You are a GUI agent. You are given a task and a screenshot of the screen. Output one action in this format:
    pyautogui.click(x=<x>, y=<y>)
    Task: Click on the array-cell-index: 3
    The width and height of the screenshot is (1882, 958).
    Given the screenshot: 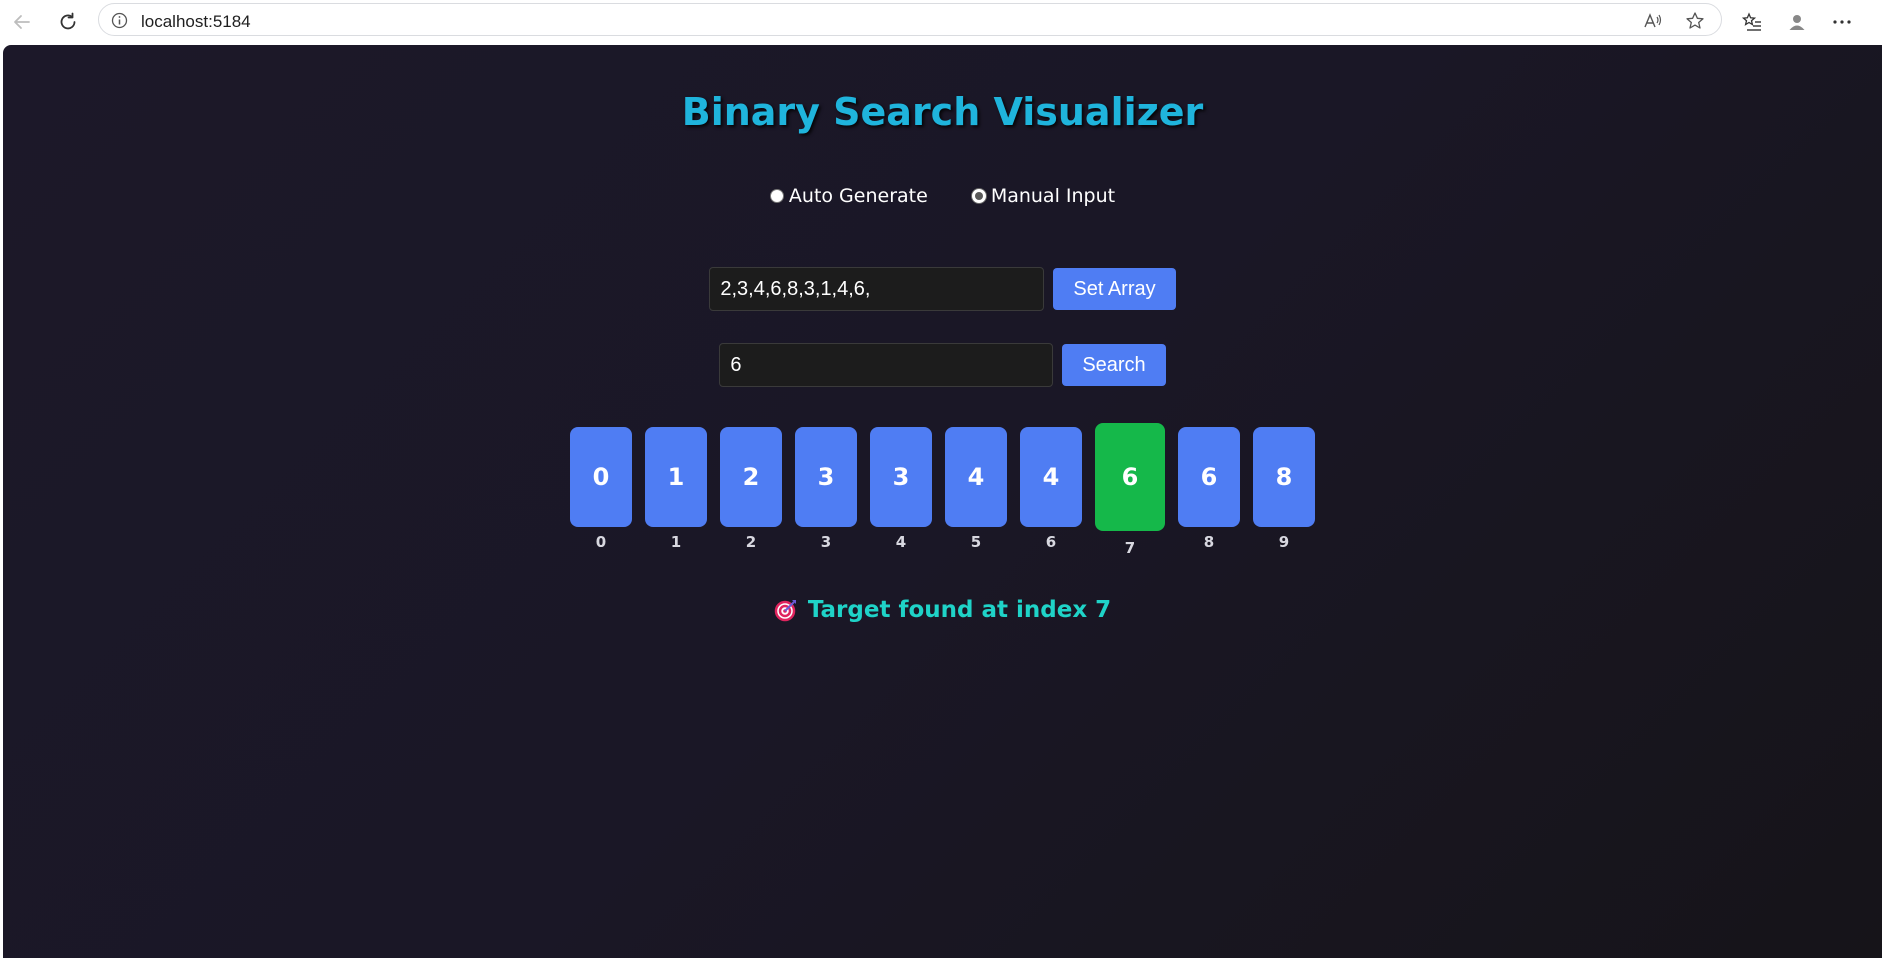 What is the action you would take?
    pyautogui.click(x=826, y=542)
    